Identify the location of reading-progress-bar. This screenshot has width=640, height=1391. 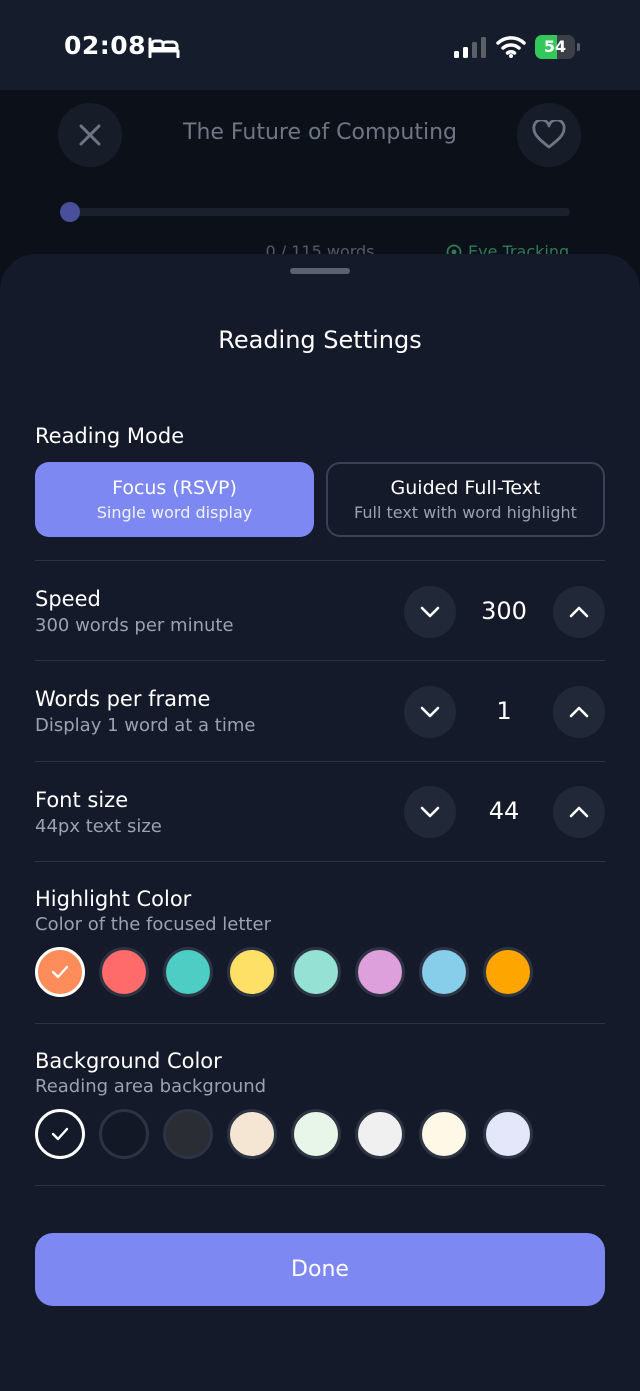
(316, 212).